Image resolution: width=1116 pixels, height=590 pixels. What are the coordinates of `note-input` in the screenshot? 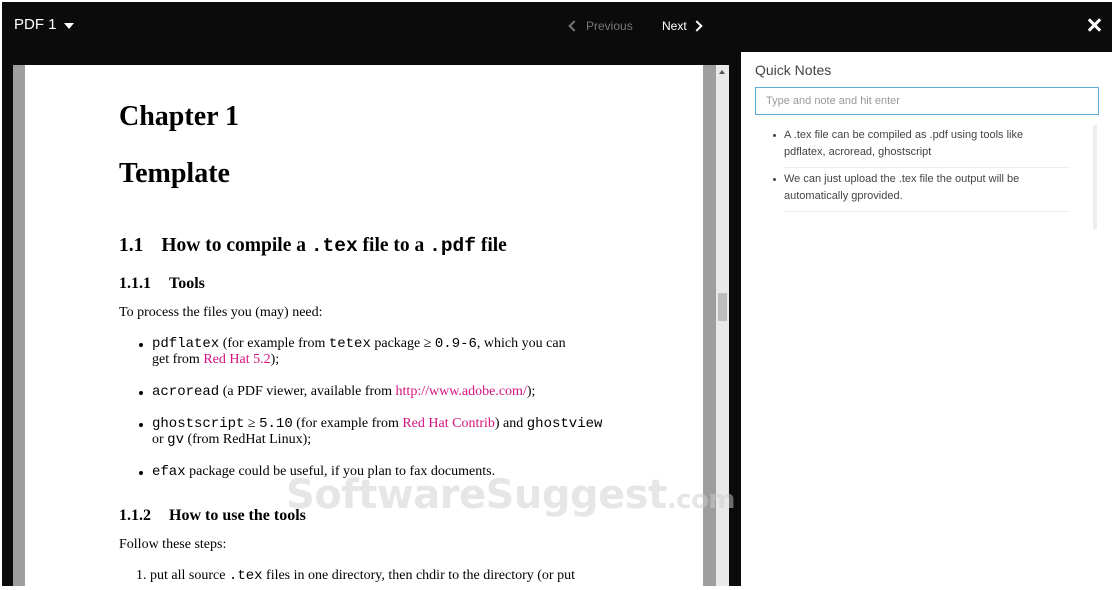 It's located at (927, 101).